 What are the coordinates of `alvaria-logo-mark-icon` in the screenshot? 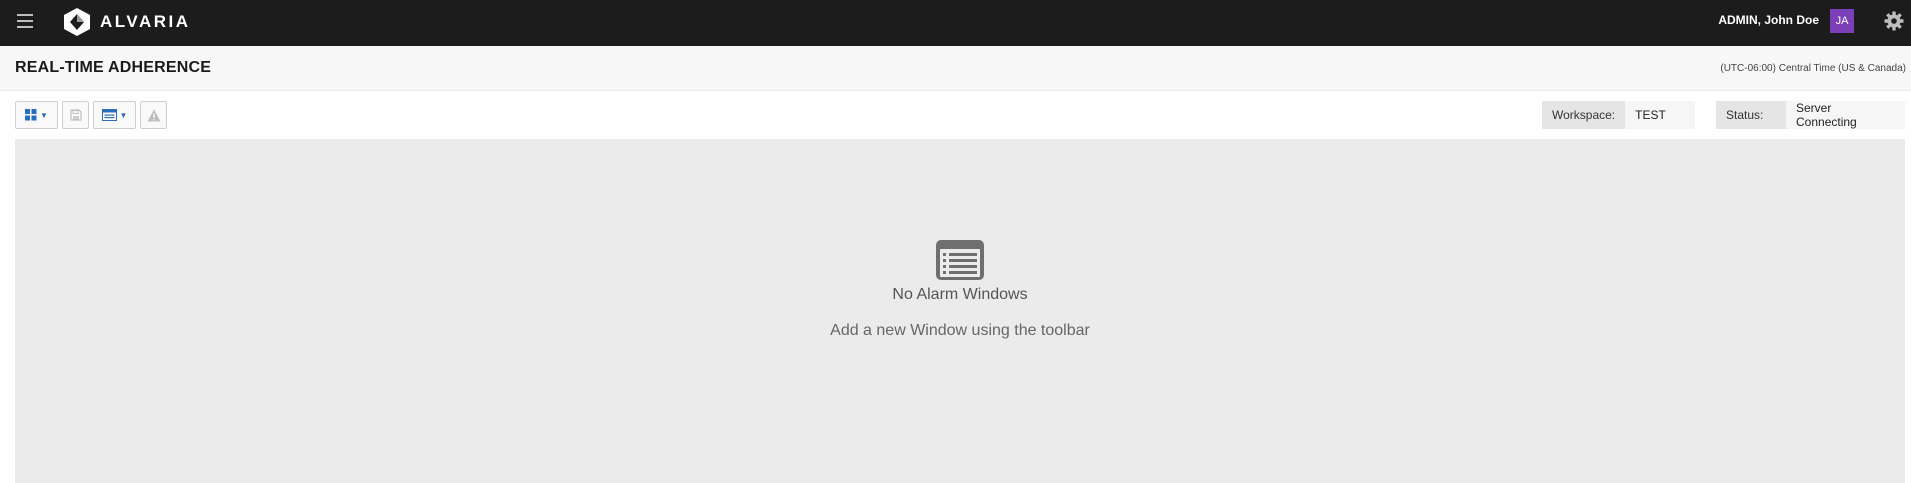 It's located at (77, 22).